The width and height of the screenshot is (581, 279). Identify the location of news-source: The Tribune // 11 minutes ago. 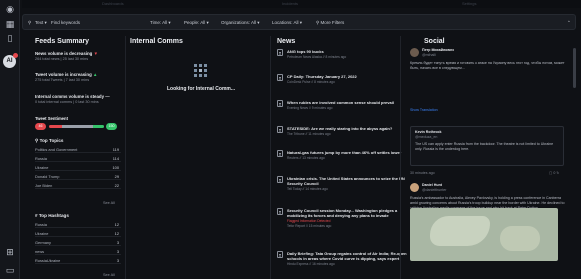
(309, 134).